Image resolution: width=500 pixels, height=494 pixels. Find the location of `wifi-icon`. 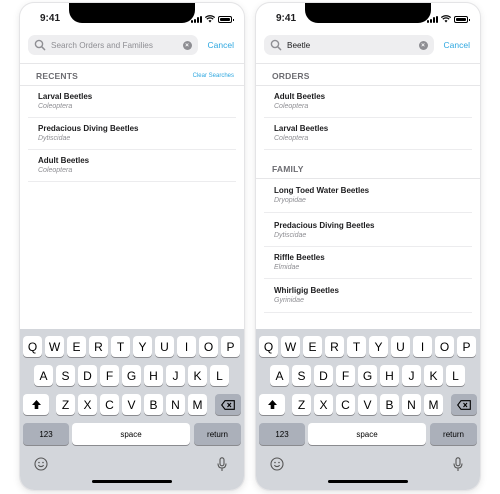

wifi-icon is located at coordinates (210, 19).